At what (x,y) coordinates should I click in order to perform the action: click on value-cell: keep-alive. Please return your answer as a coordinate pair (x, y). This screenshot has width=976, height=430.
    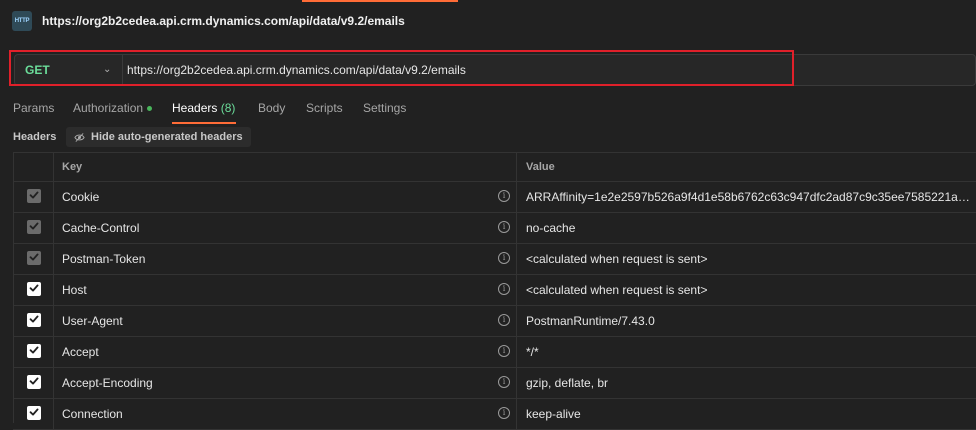
    Looking at the image, I should click on (746, 414).